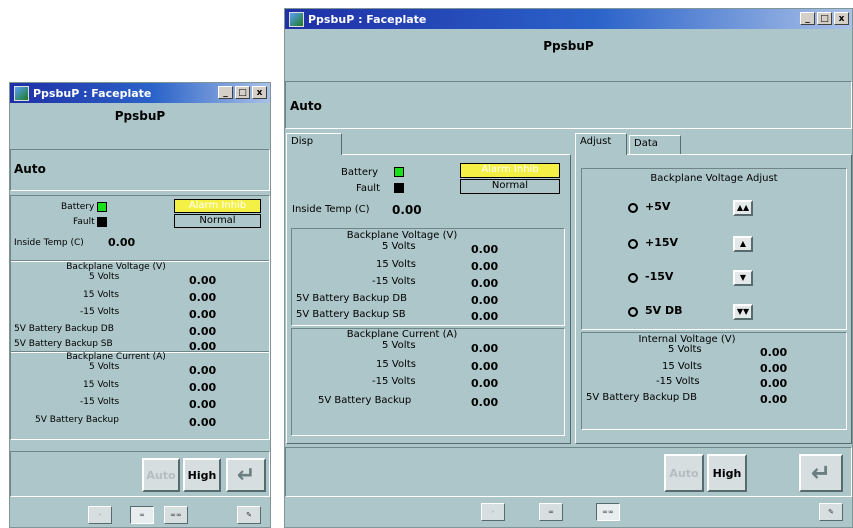 The height and width of the screenshot is (528, 853). What do you see at coordinates (402, 235) in the screenshot?
I see `voltage-section-title: Backplane Voltage (V)` at bounding box center [402, 235].